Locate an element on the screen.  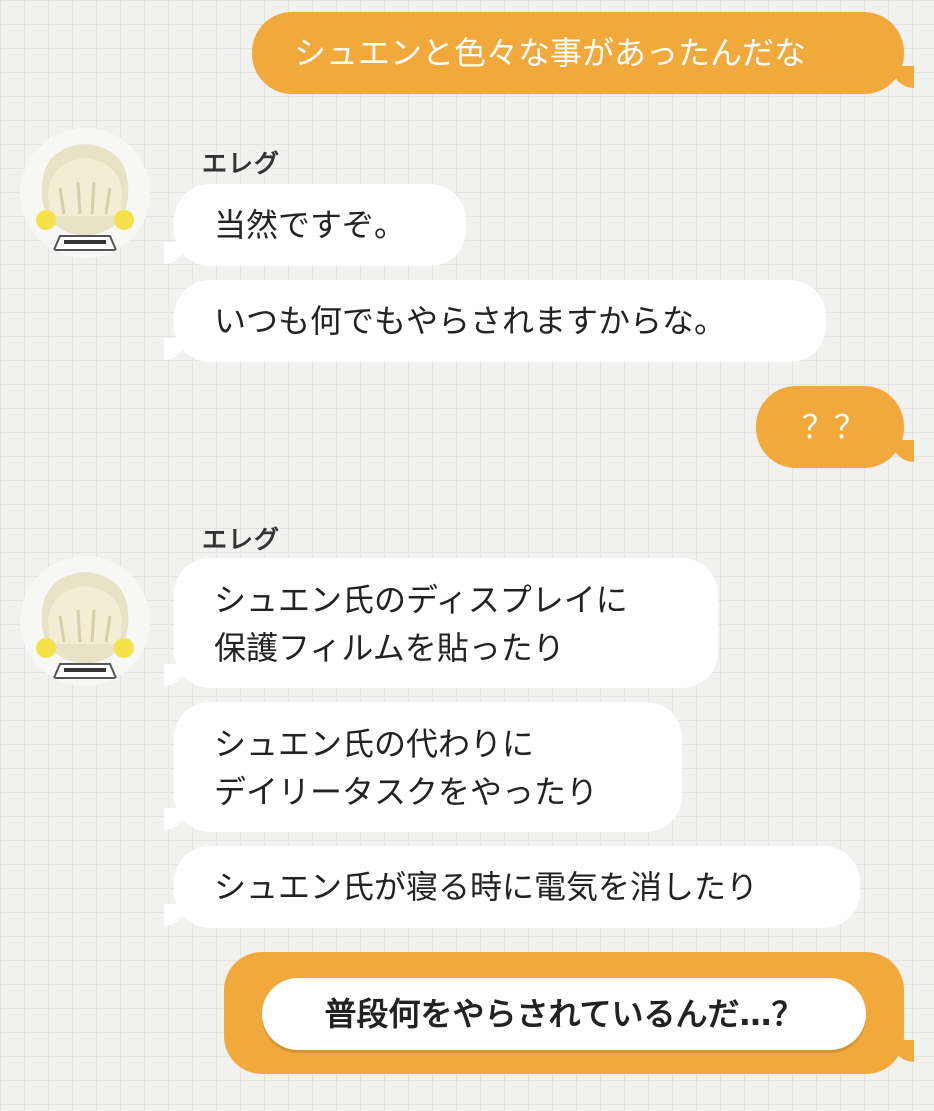
message-text: シュエン氏が寝る時に電気を消したり is located at coordinates (486, 887).